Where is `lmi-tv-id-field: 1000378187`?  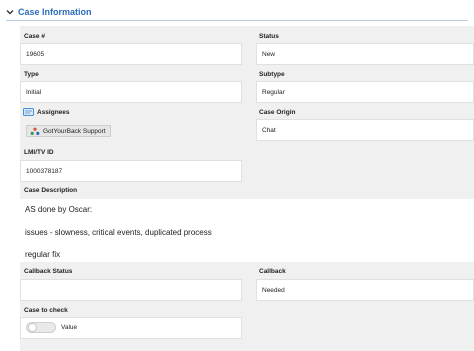 lmi-tv-id-field: 1000378187 is located at coordinates (131, 171).